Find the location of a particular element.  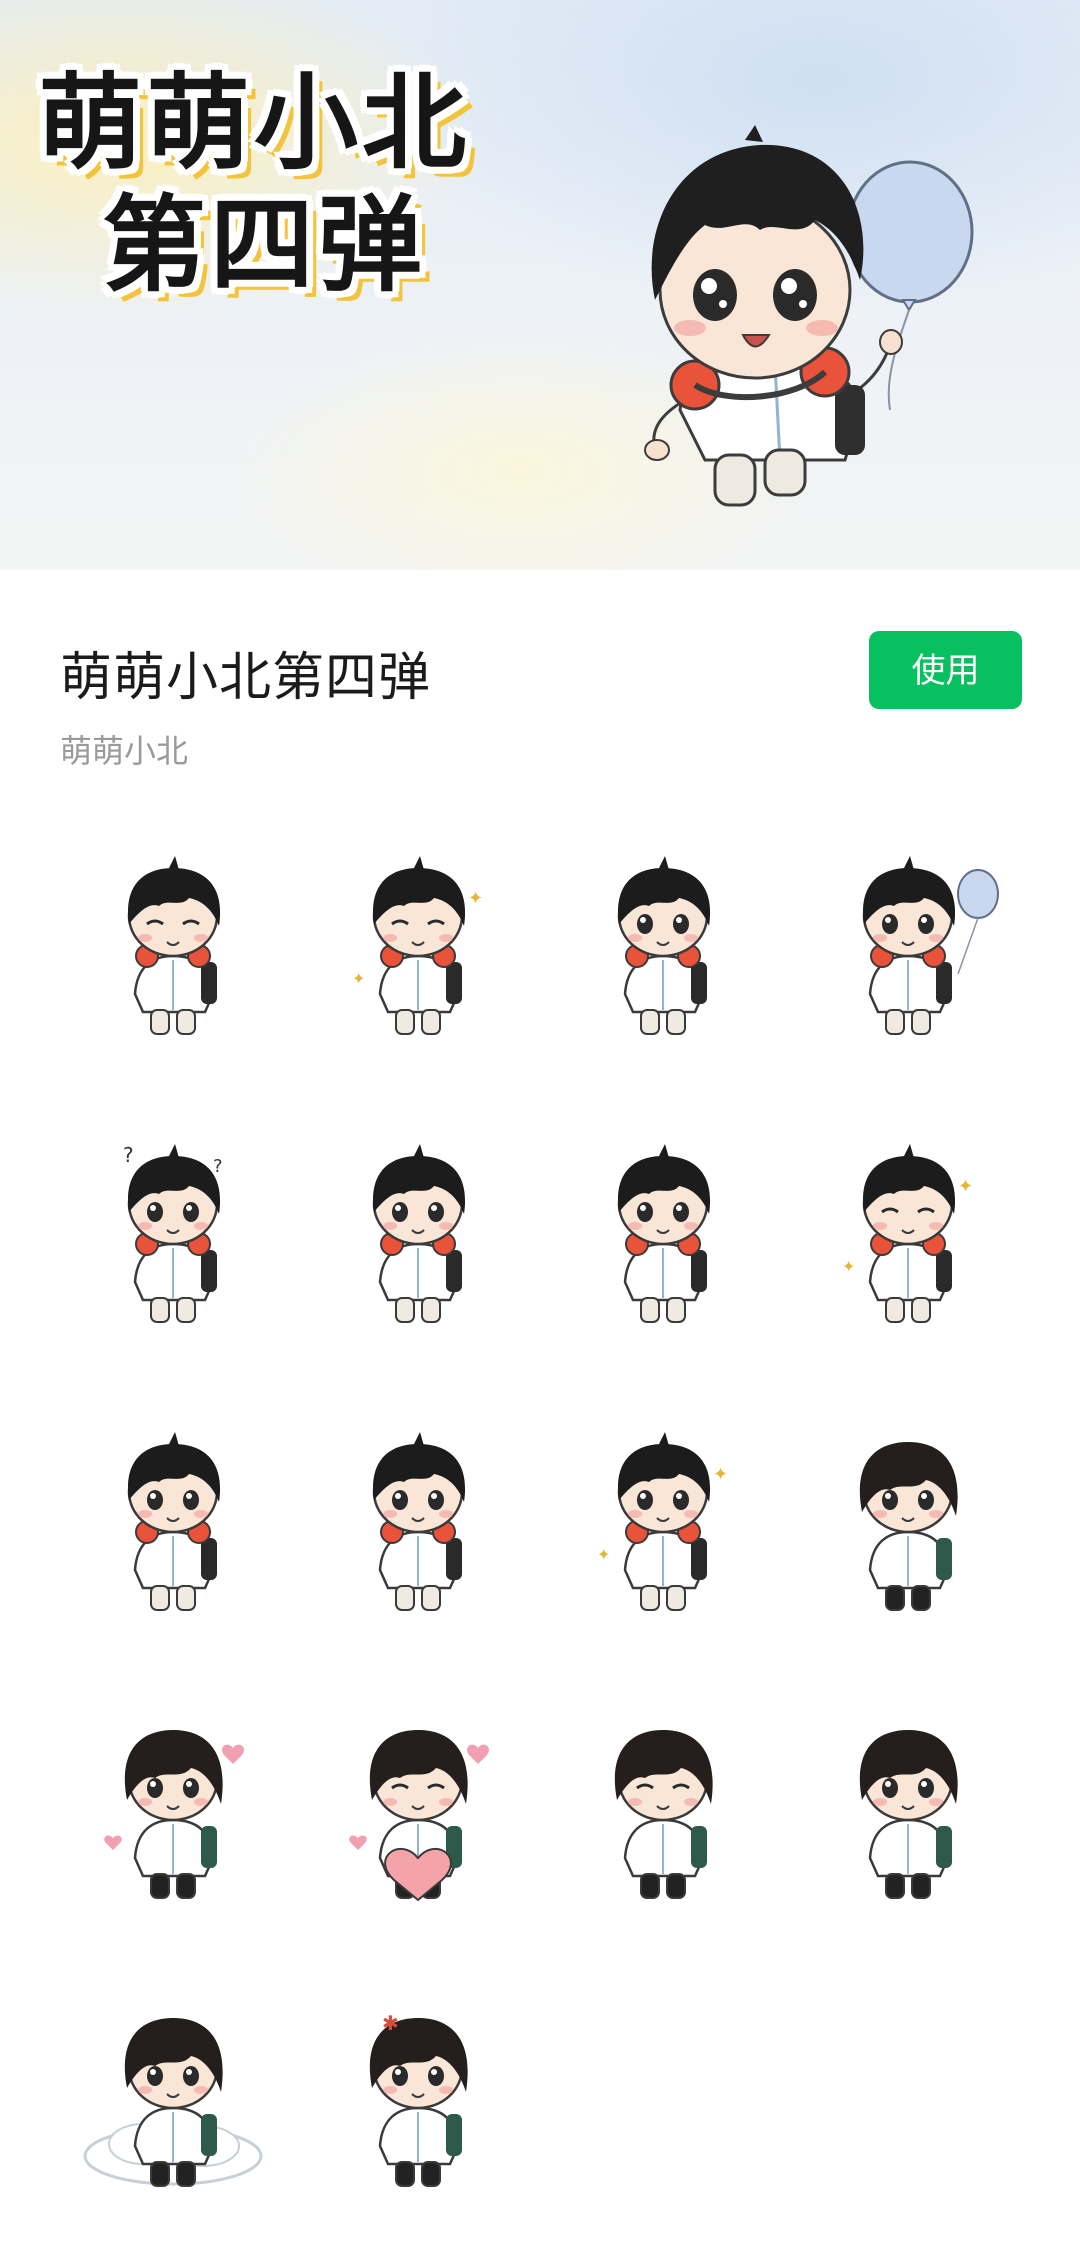

sticker-pack-author: 萌萌小北 is located at coordinates (124, 749).